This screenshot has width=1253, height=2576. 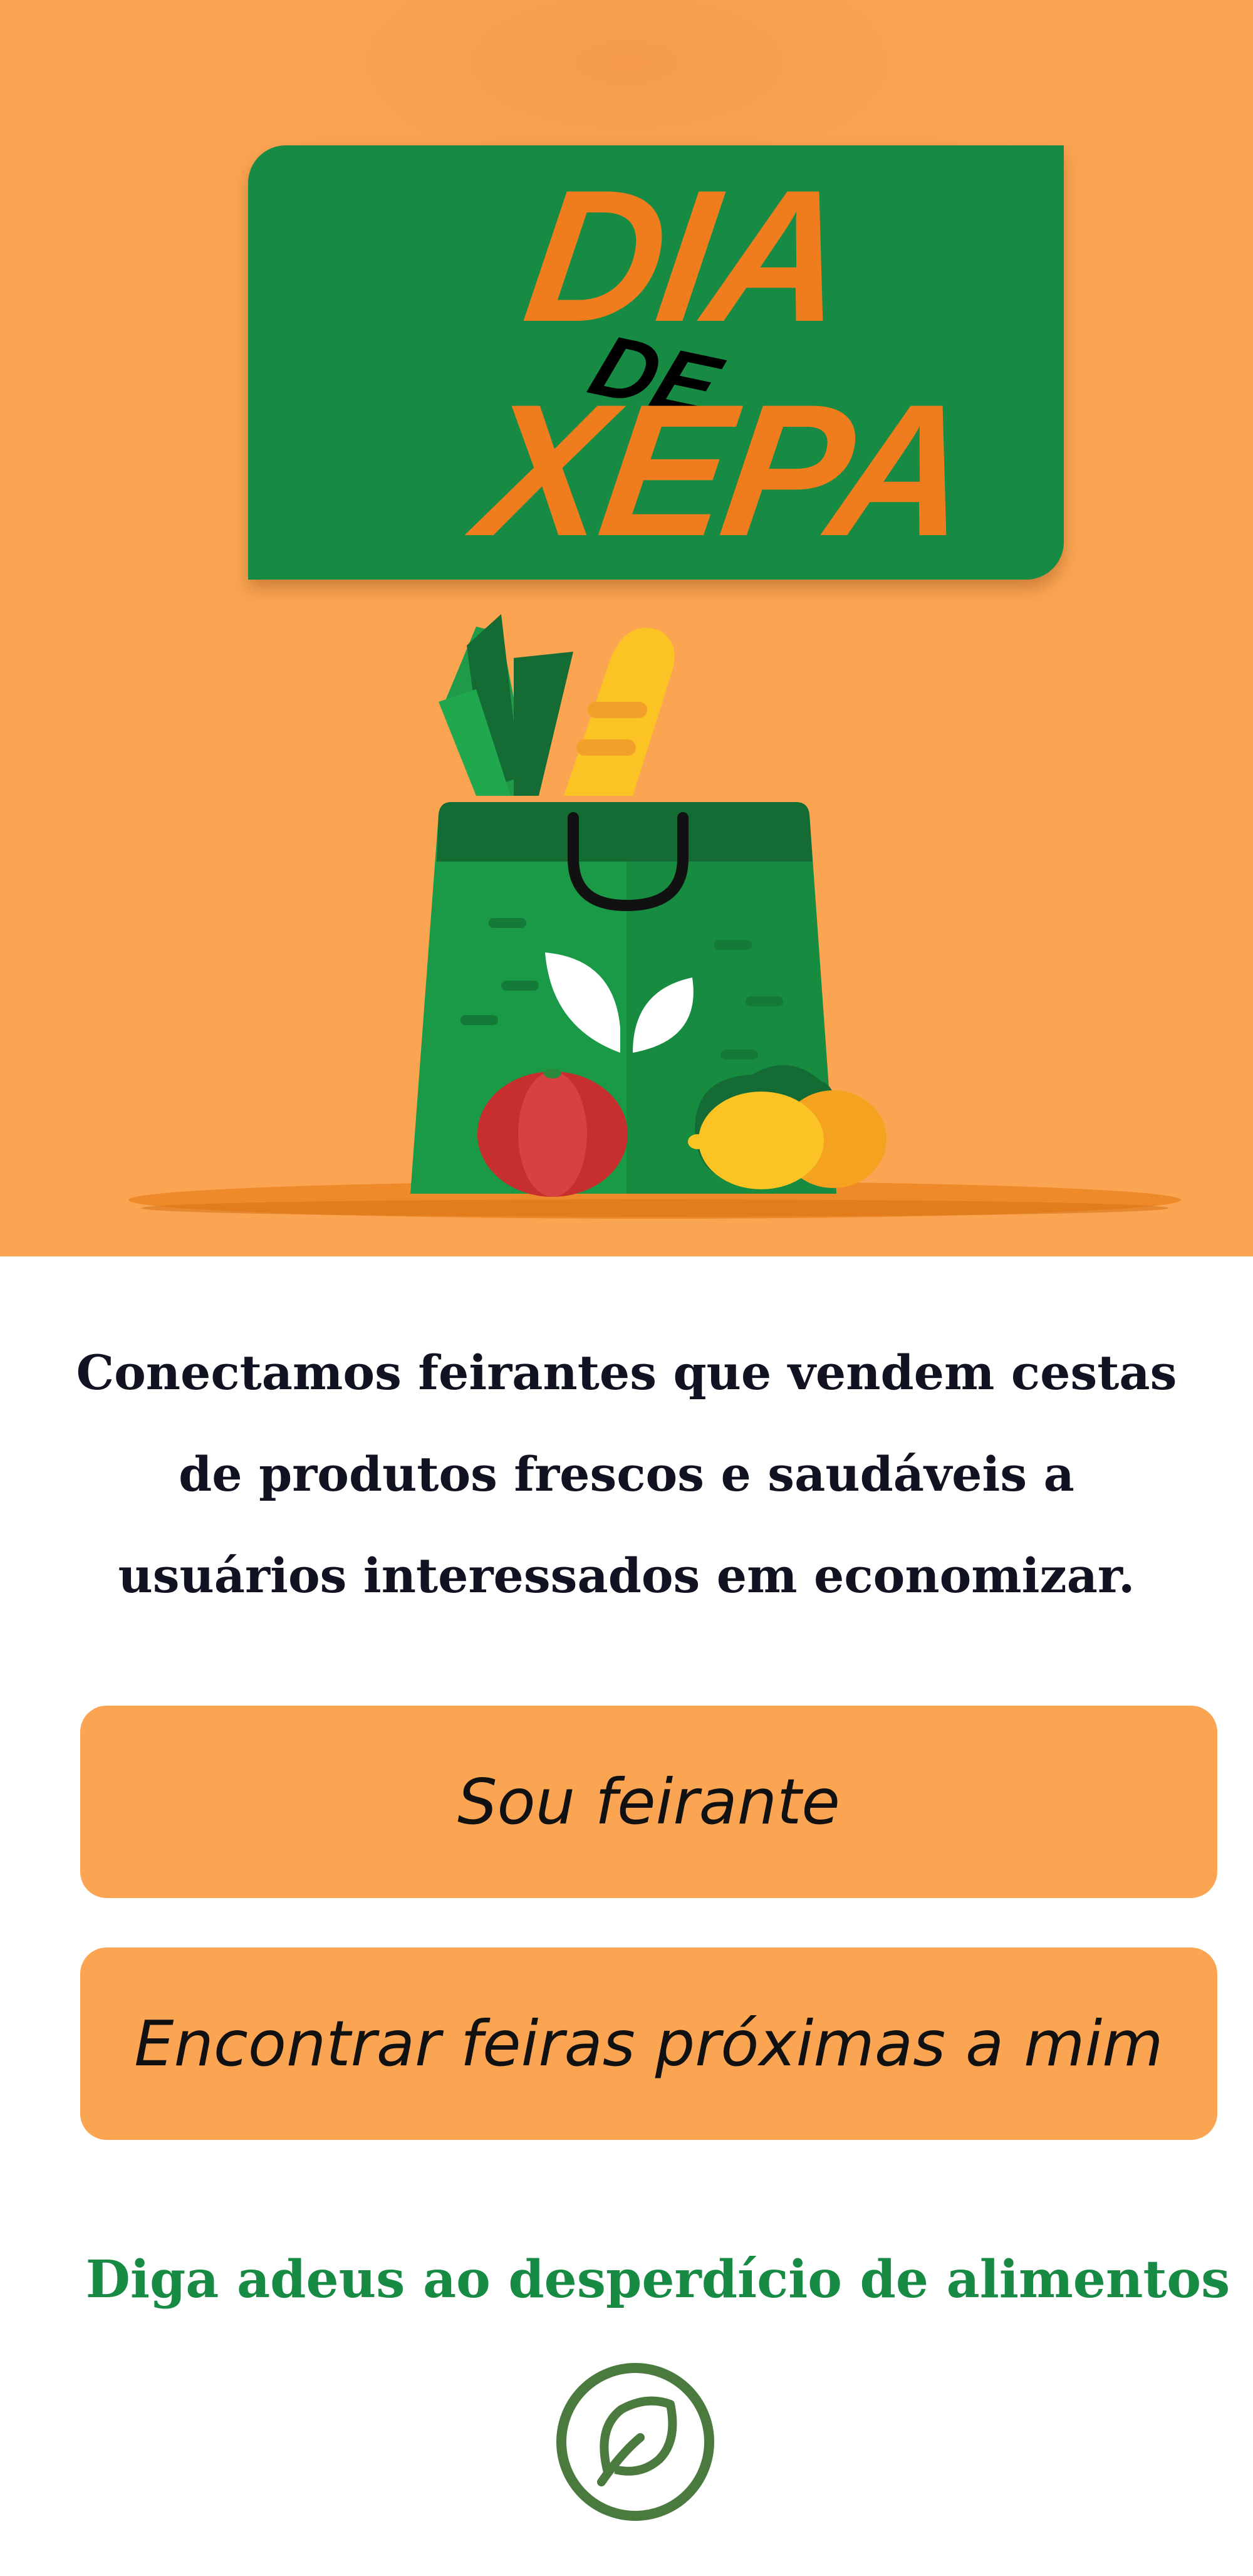 I want to click on logo-word-xepa: XEPA, so click(x=723, y=470).